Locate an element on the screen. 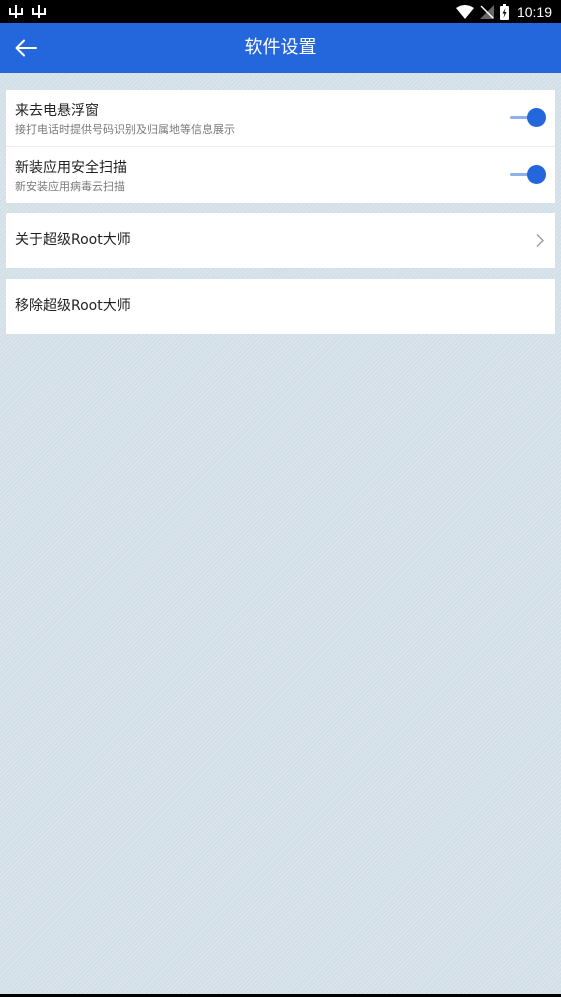 This screenshot has width=561, height=997. setting-install-scan: 新装应用安全扫描 新安装应用病毒云扫描 is located at coordinates (280, 174).